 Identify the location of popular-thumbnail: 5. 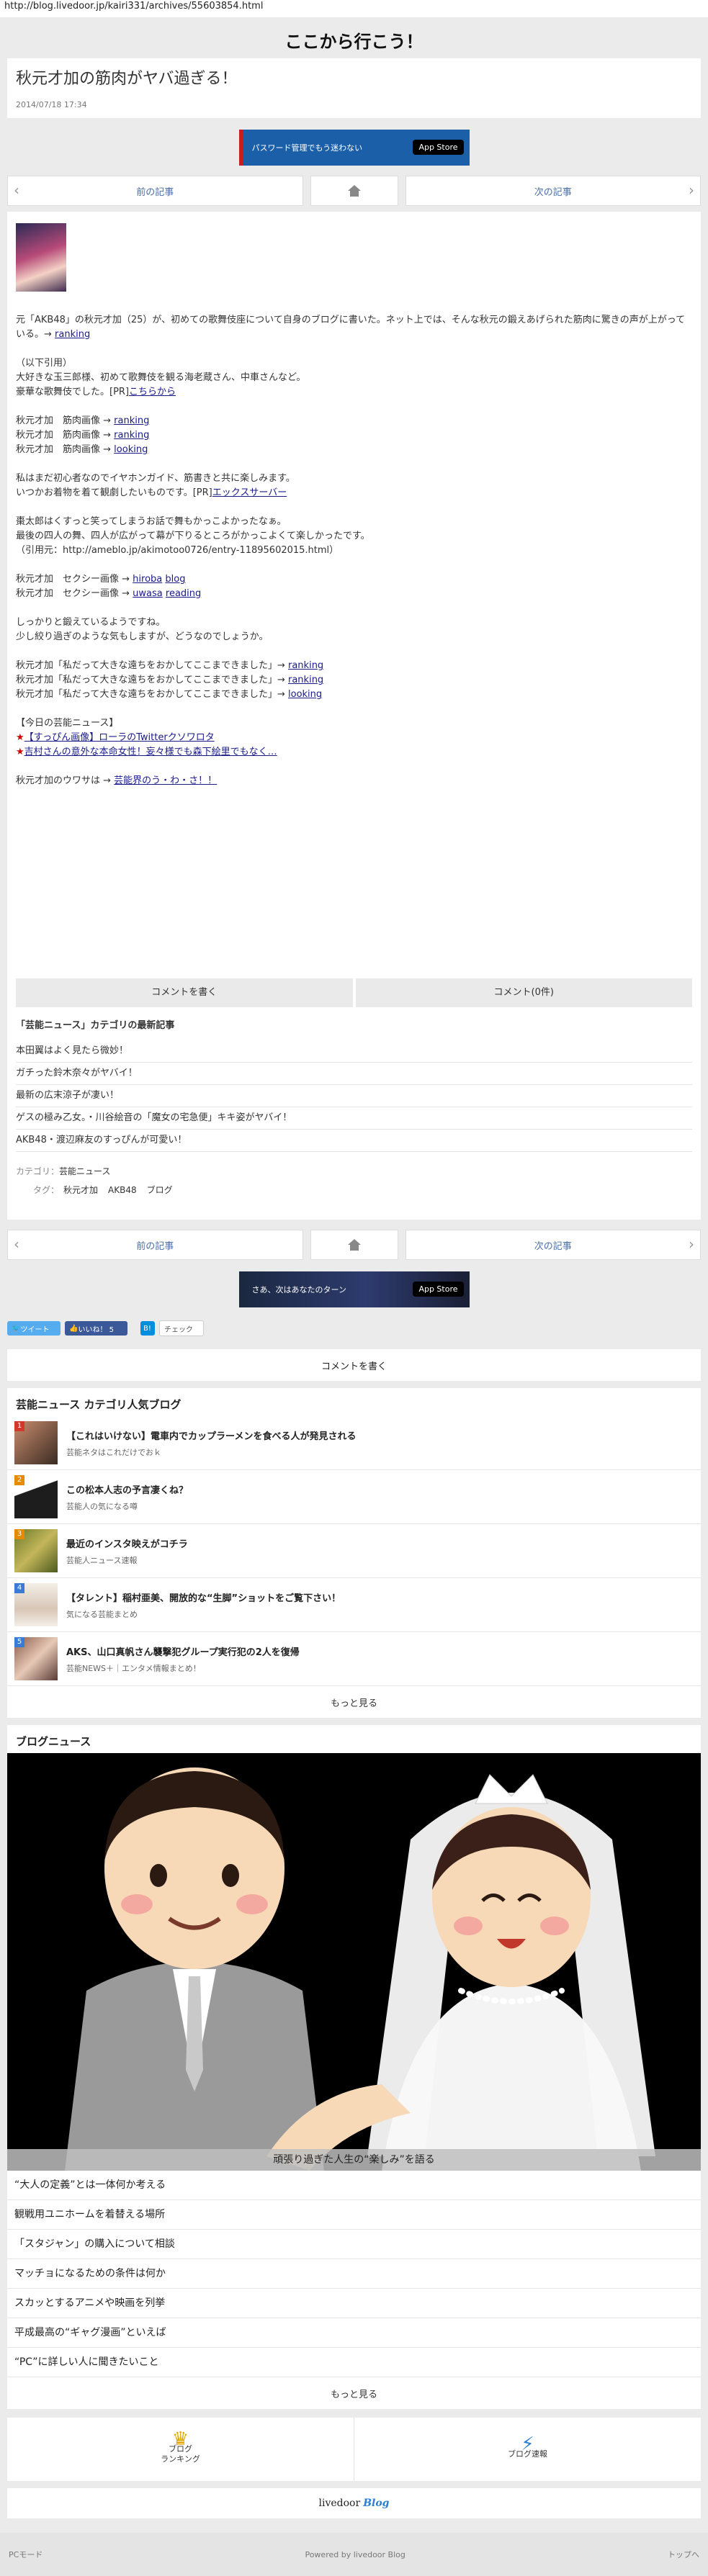
(36, 1659).